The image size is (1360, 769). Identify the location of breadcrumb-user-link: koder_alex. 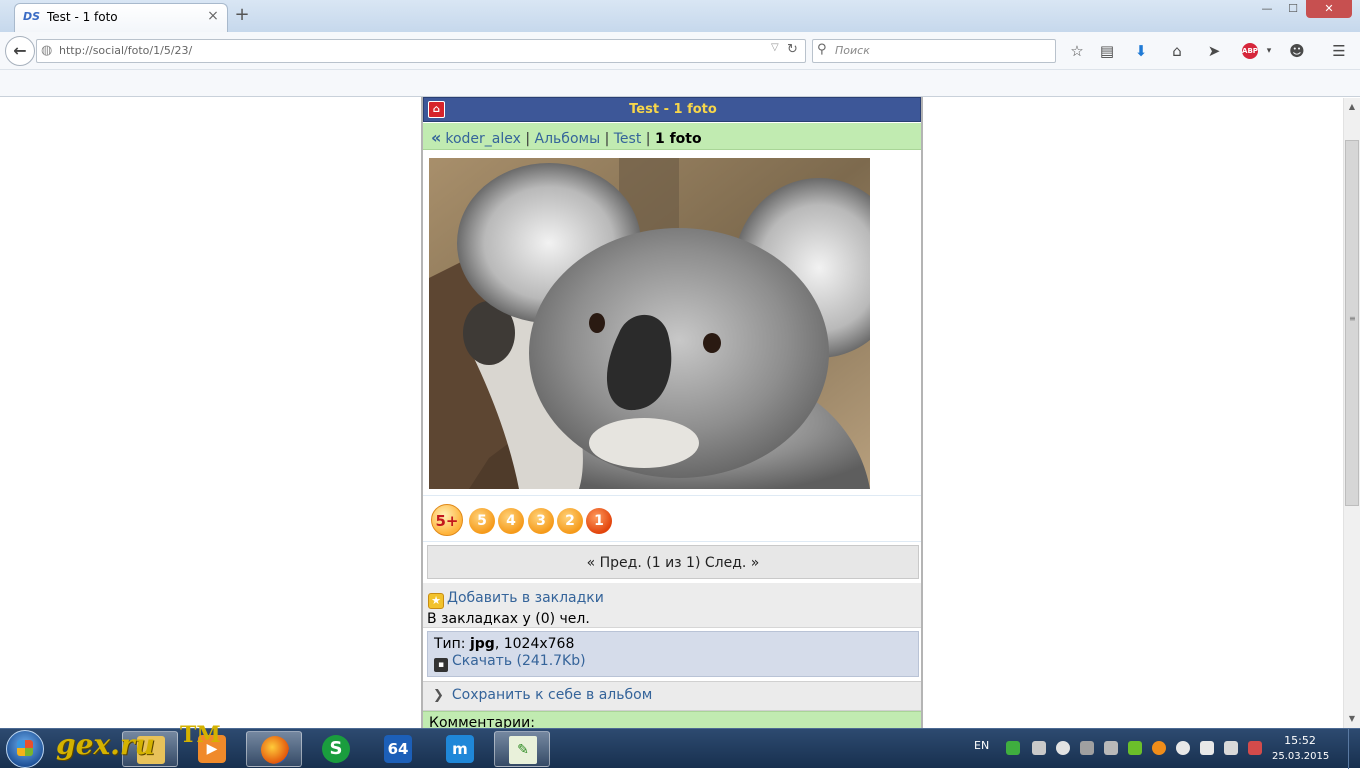
(483, 139).